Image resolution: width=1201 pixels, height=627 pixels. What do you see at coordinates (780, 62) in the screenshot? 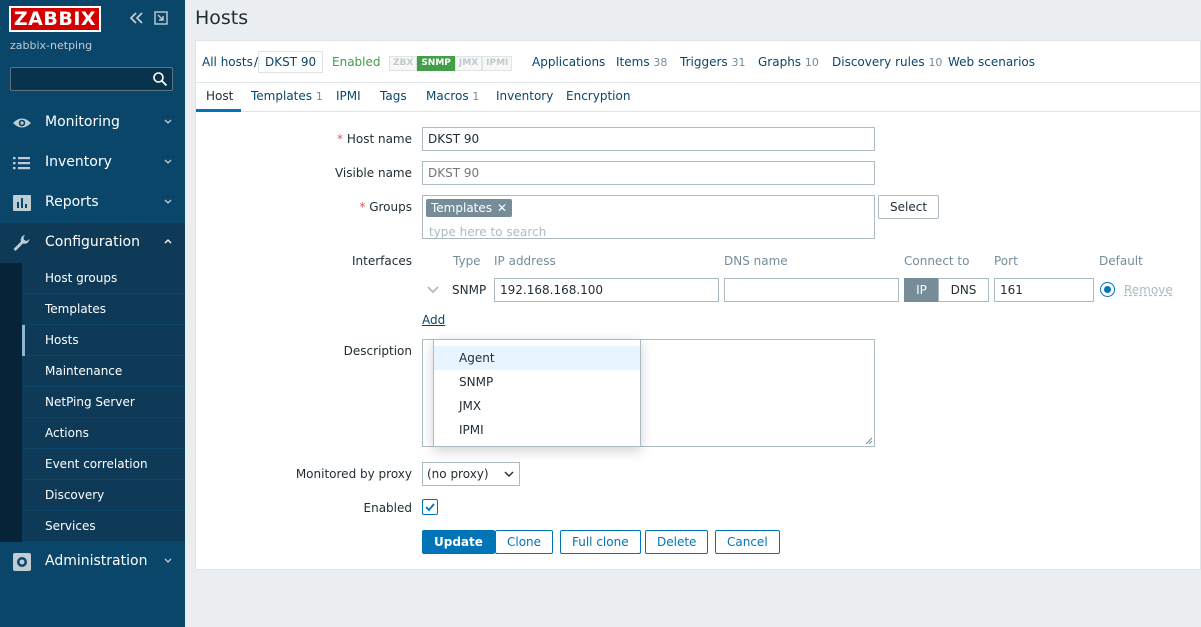
I see `graphs-label: Graphs` at bounding box center [780, 62].